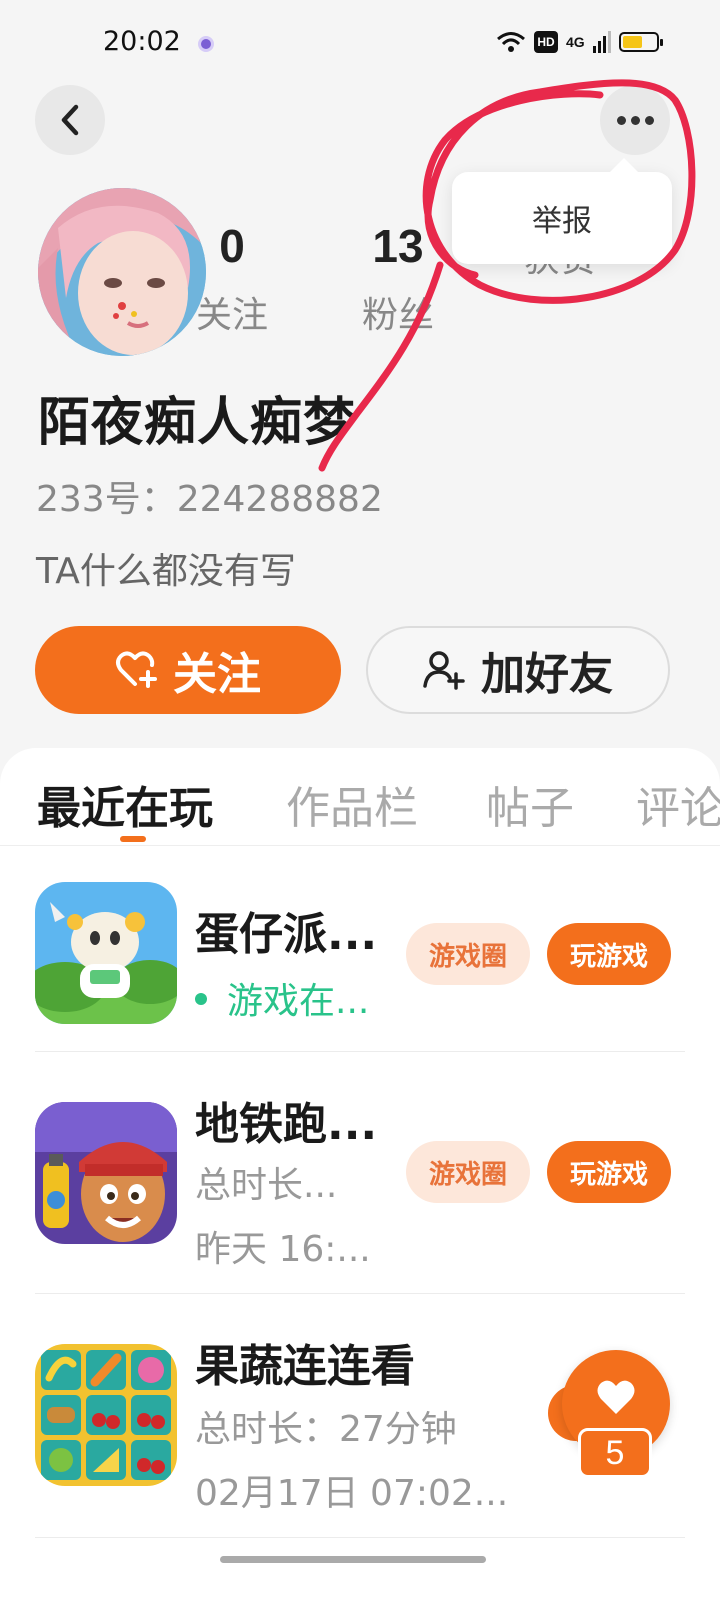 This screenshot has width=720, height=1600. Describe the element at coordinates (326, 1429) in the screenshot. I see `game-playtime: 总时长：27分钟` at that location.